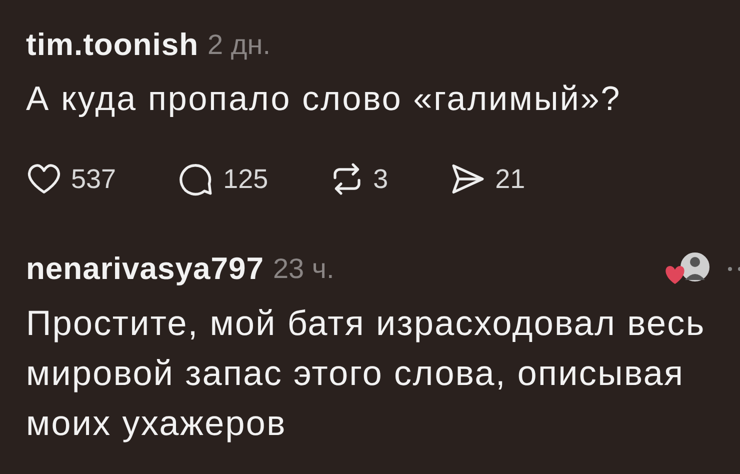 This screenshot has height=474, width=740. Describe the element at coordinates (112, 45) in the screenshot. I see `username: tim.toonish` at that location.